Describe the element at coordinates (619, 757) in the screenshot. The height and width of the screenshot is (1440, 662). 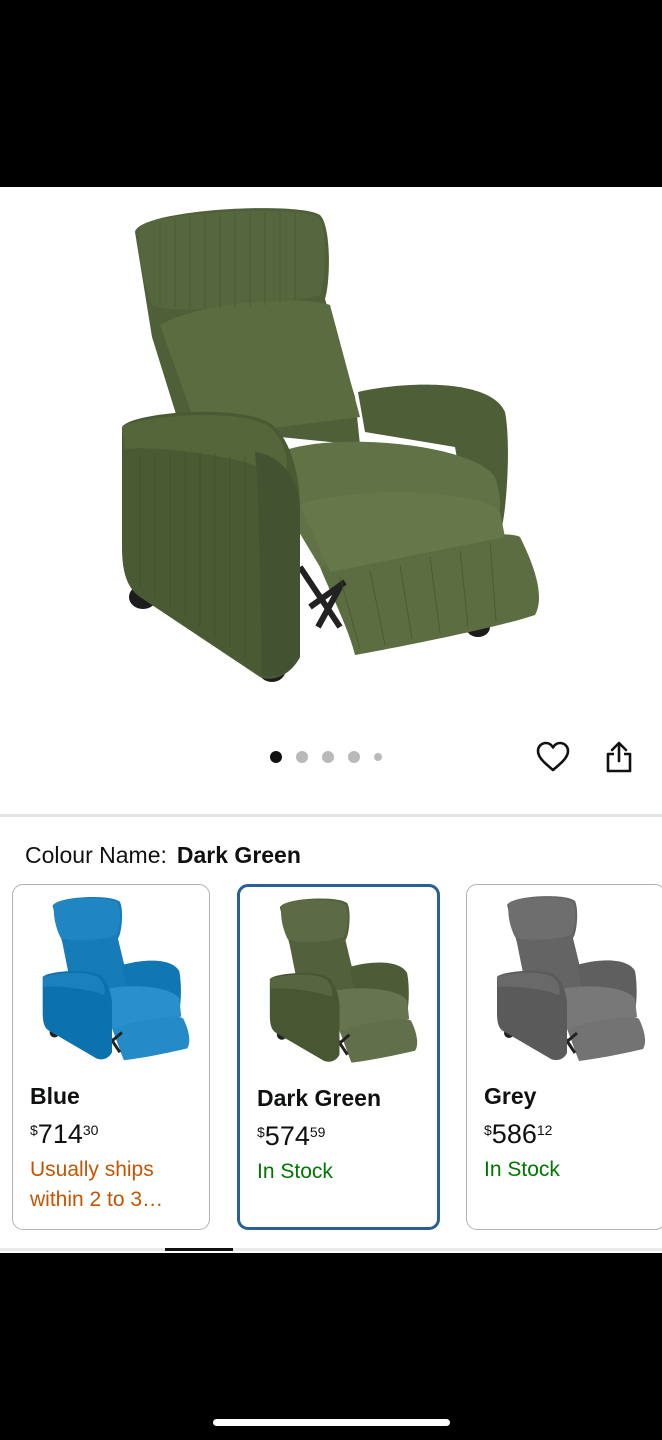
I see `share-icon` at that location.